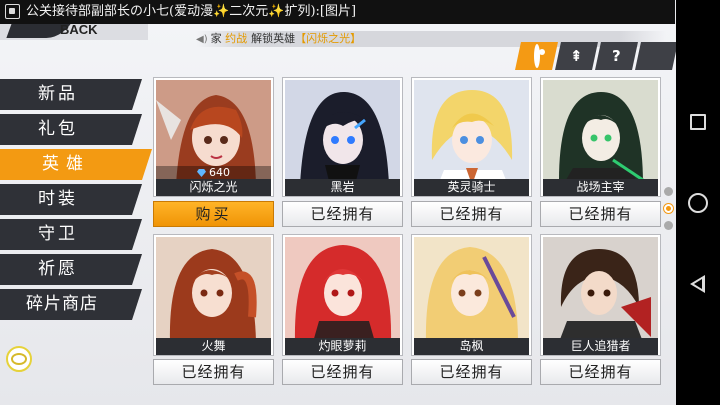 This screenshot has height=405, width=720. I want to click on hero-card: 战场主宰, so click(600, 137).